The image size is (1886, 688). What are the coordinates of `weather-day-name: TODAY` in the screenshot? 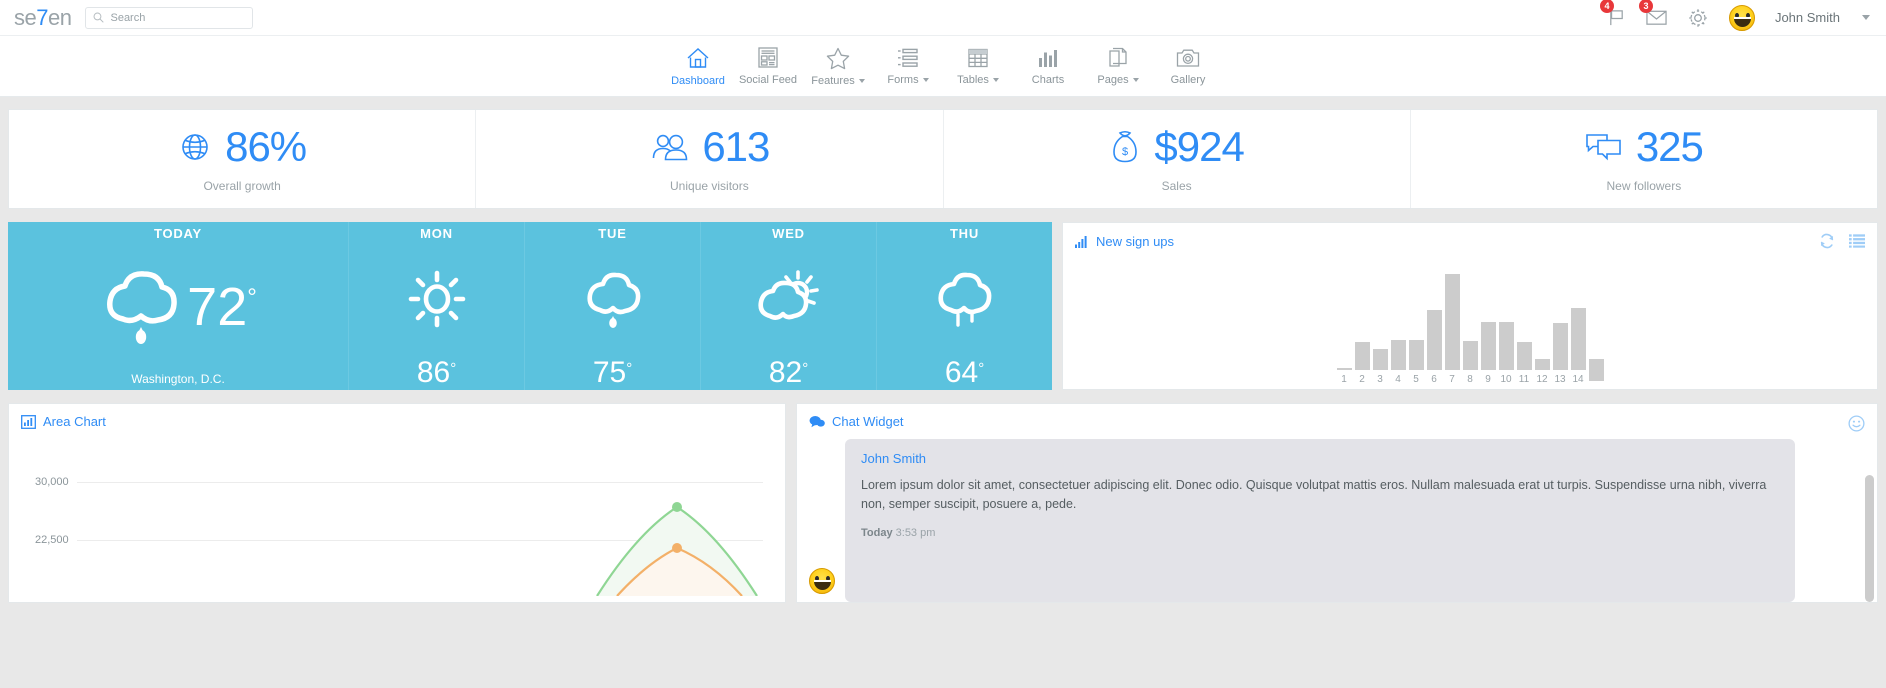 It's located at (178, 233).